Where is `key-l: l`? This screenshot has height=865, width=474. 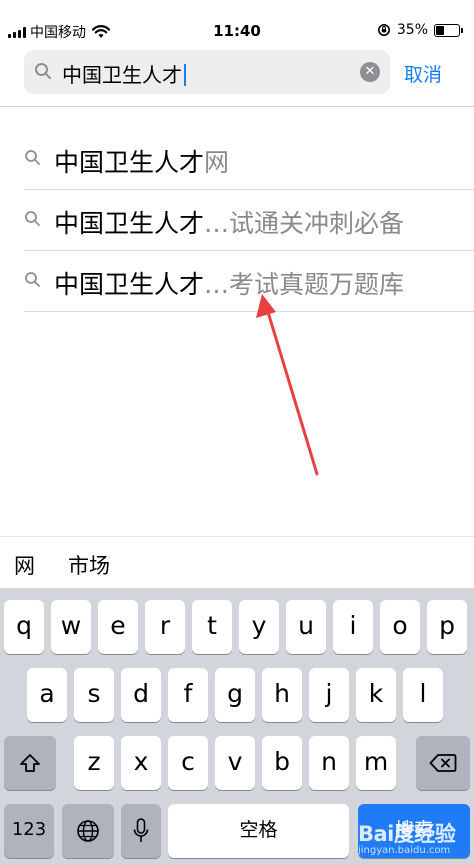
key-l: l is located at coordinates (423, 695).